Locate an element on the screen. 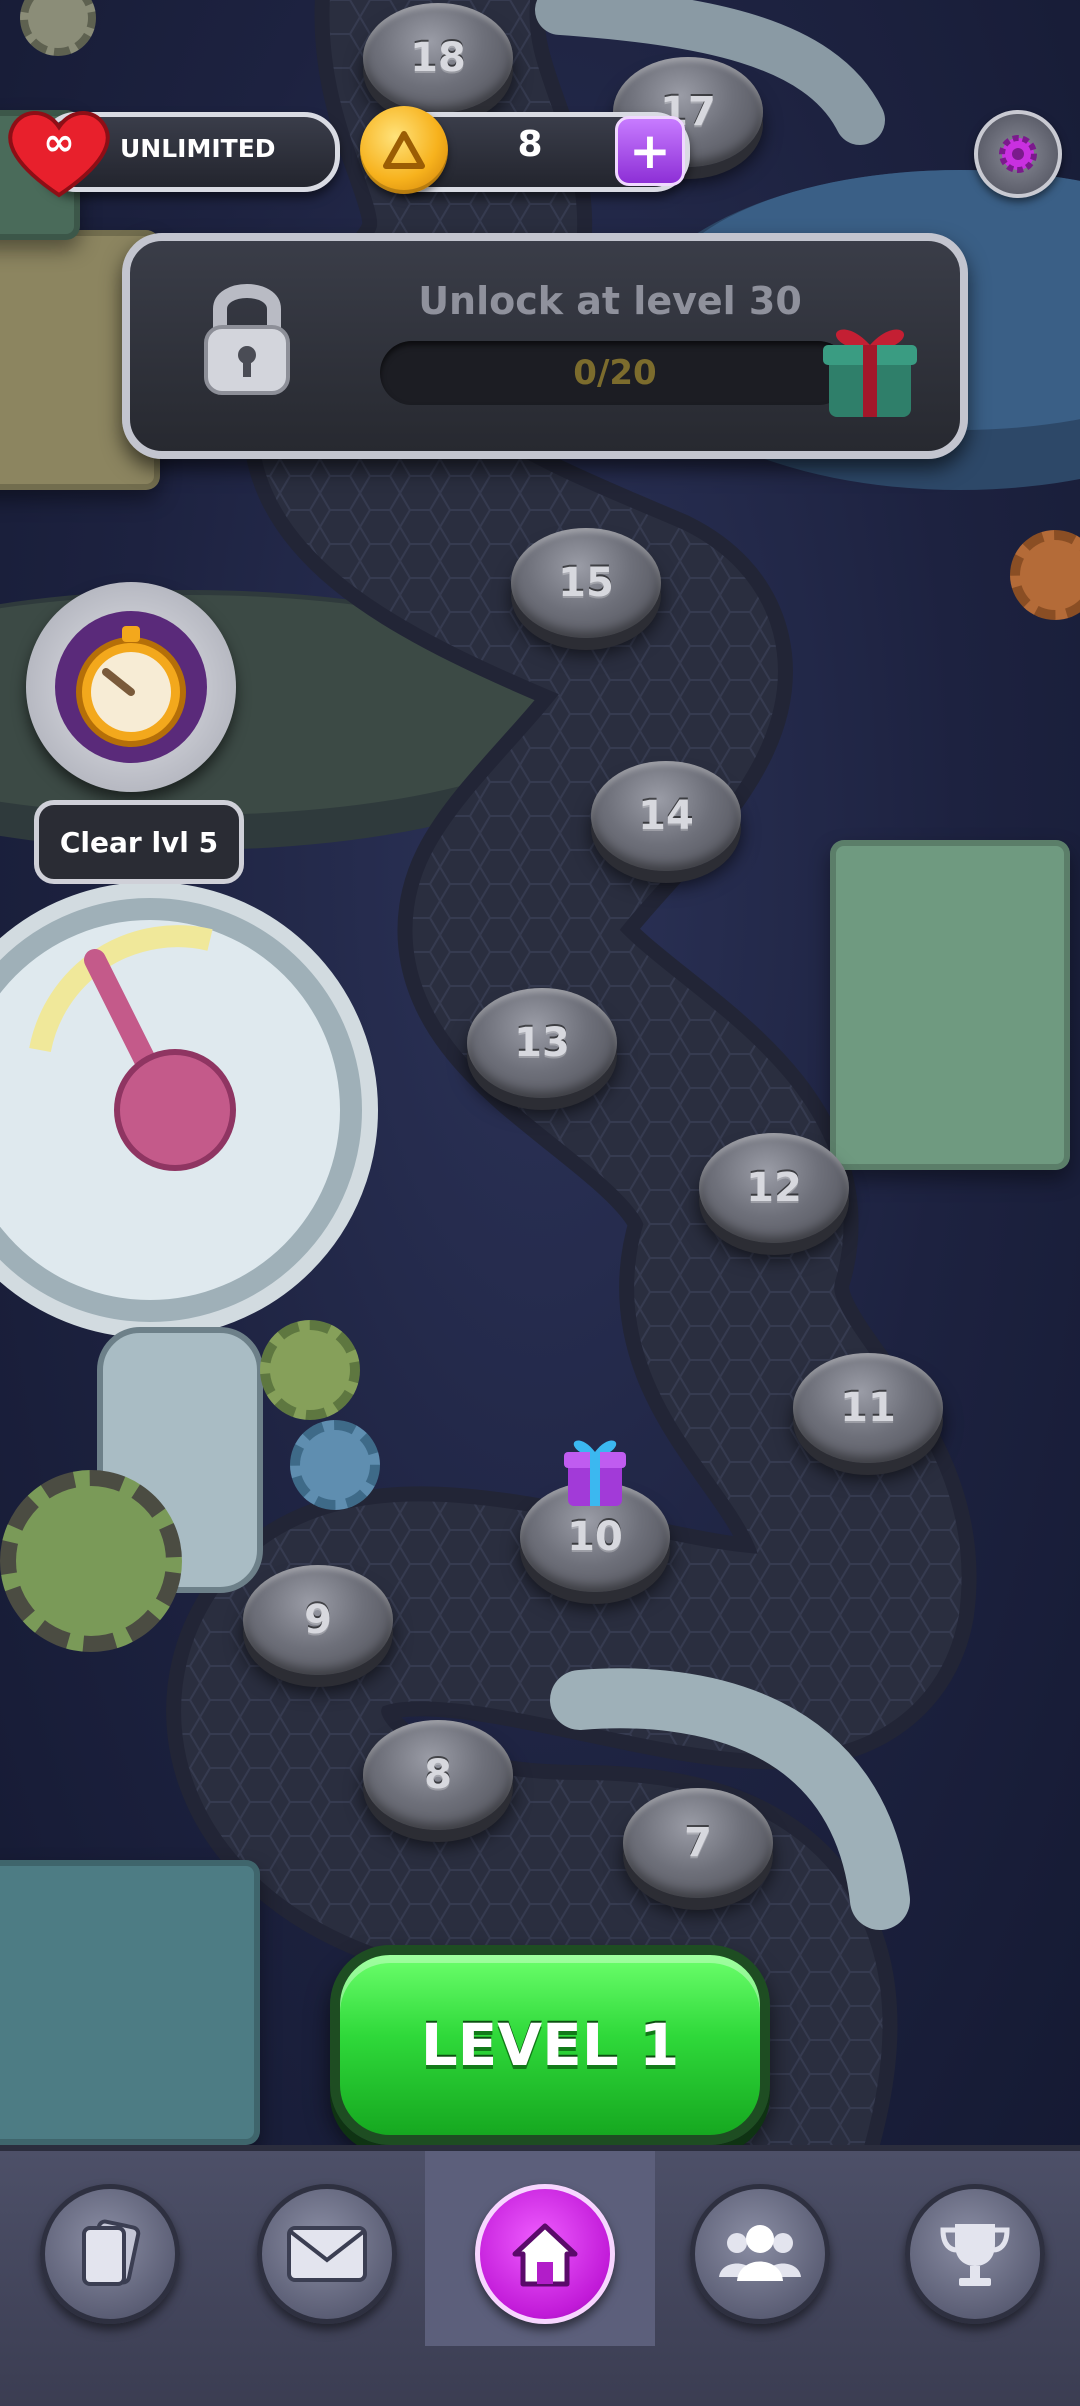 The width and height of the screenshot is (1080, 2406). mail-icon is located at coordinates (327, 2254).